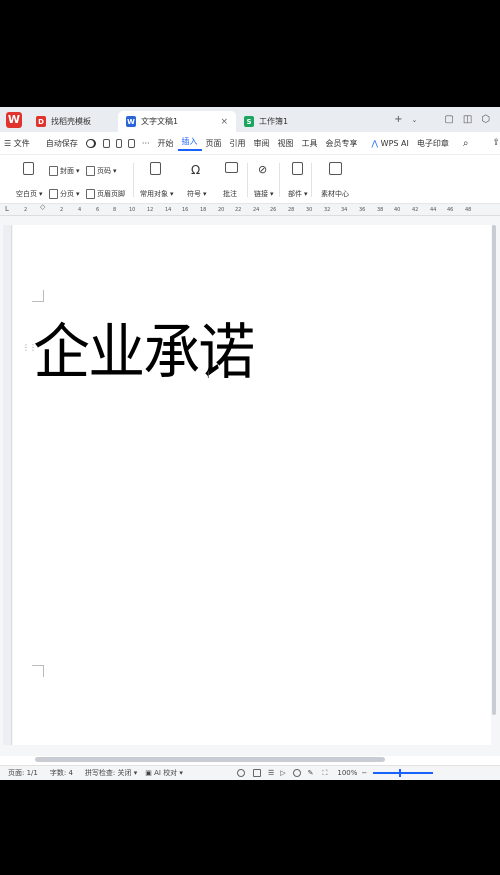  What do you see at coordinates (282, 773) in the screenshot?
I see `play-icon: ▷` at bounding box center [282, 773].